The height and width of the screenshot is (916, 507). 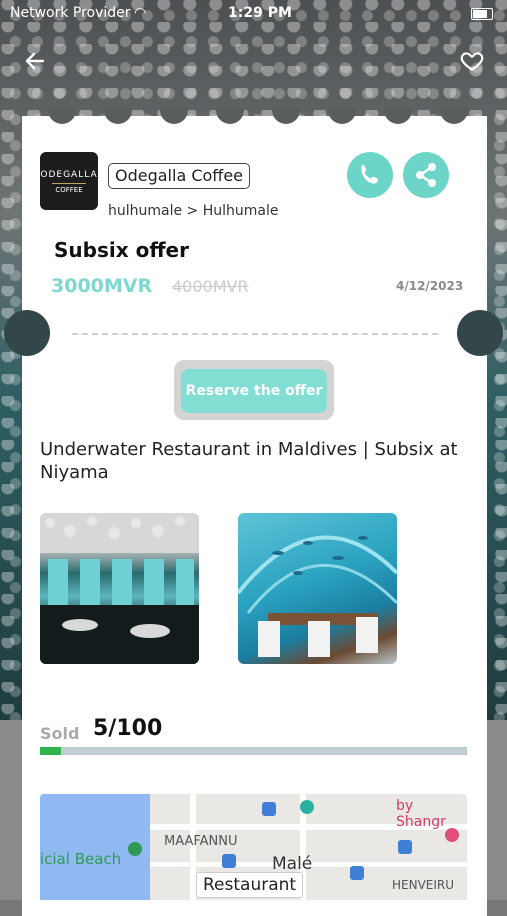 What do you see at coordinates (27, 333) in the screenshot?
I see `ticket-notch-left` at bounding box center [27, 333].